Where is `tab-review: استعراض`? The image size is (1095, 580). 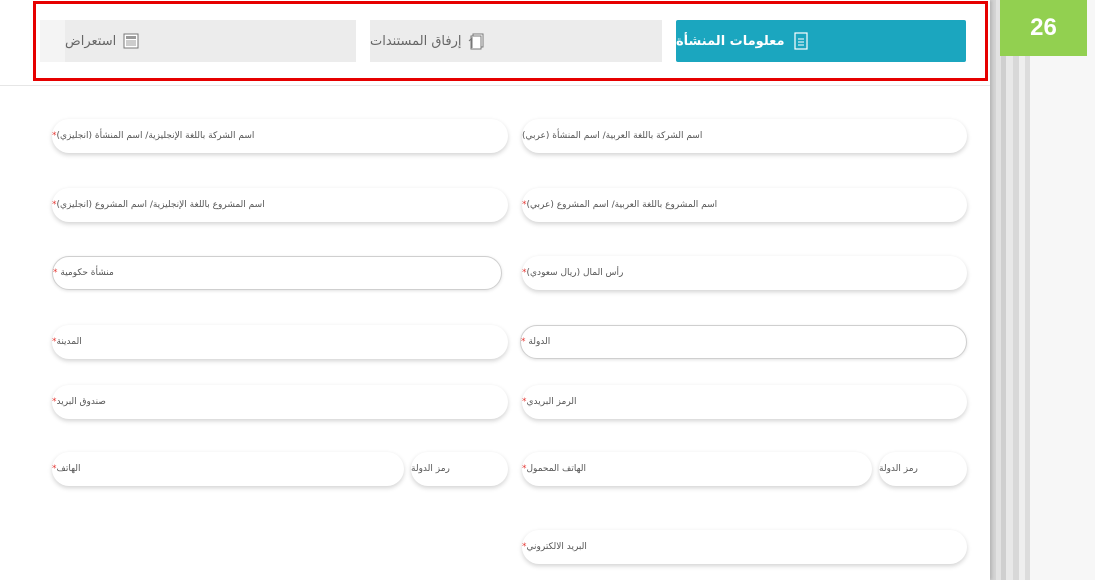 tab-review: استعراض is located at coordinates (210, 41).